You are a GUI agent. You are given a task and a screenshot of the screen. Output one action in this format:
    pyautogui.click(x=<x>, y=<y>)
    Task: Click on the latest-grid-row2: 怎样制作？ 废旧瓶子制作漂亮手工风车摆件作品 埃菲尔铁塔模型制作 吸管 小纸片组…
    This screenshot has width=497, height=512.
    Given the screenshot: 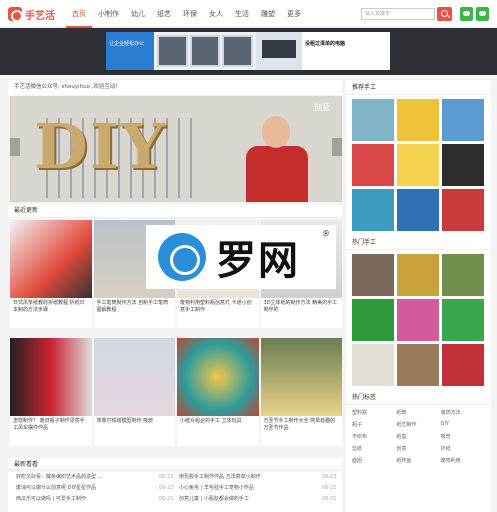 What is the action you would take?
    pyautogui.click(x=176, y=392)
    